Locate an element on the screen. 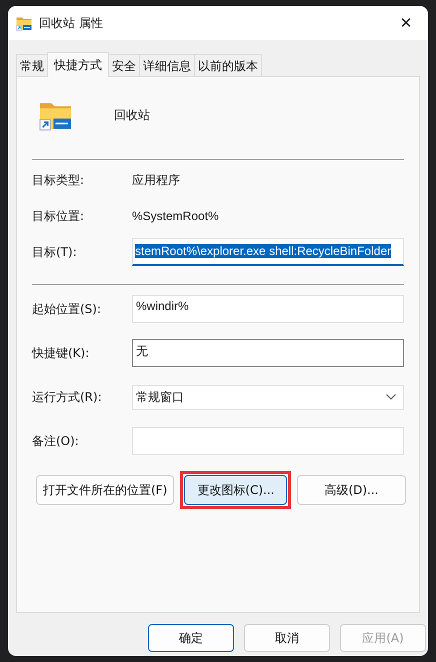  dialog-button: 取消 is located at coordinates (287, 638).